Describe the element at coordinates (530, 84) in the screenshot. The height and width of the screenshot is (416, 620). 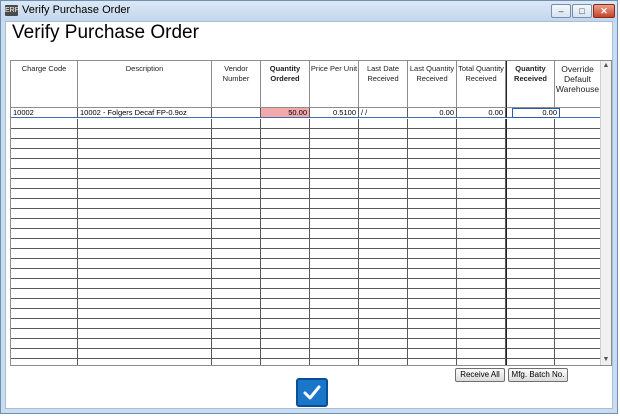
I see `column-header-quantity-received: Quantity Received` at that location.